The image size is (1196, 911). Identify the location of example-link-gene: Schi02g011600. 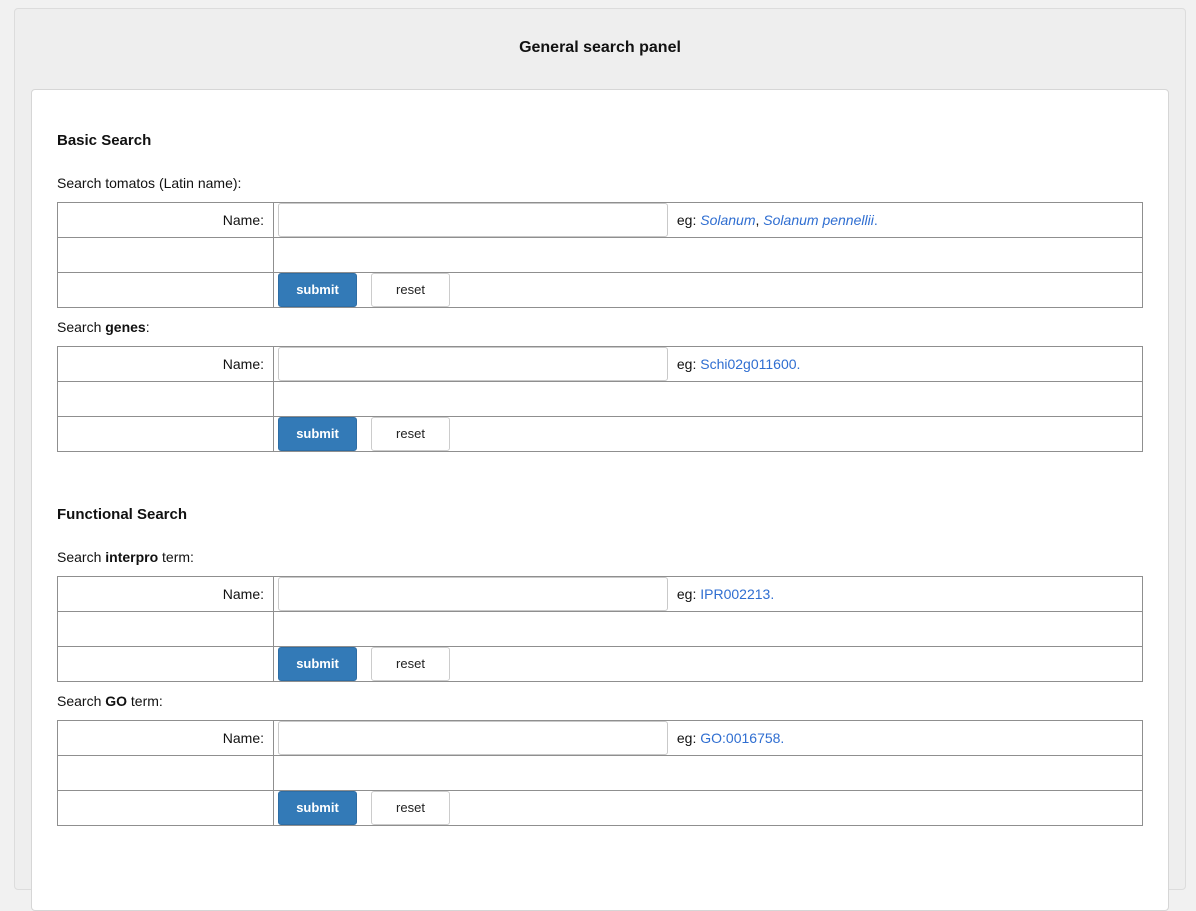
(748, 364).